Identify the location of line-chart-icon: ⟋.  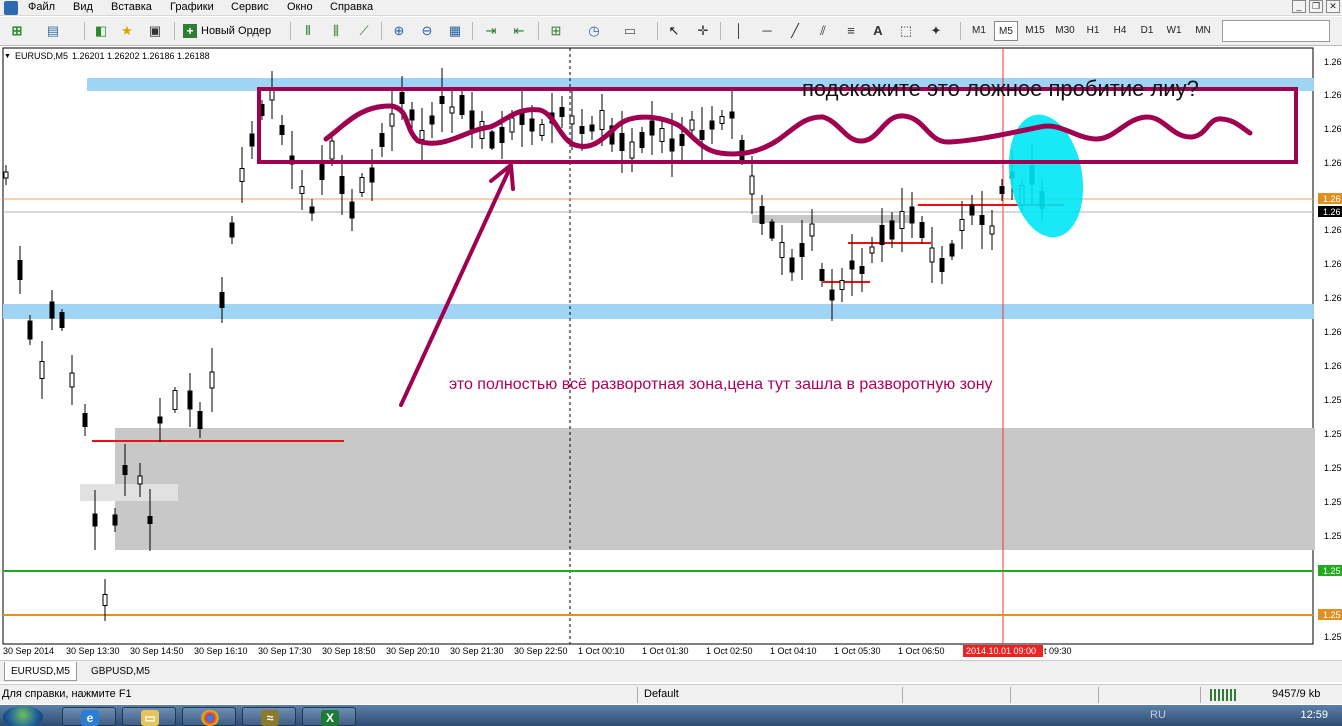
(364, 31).